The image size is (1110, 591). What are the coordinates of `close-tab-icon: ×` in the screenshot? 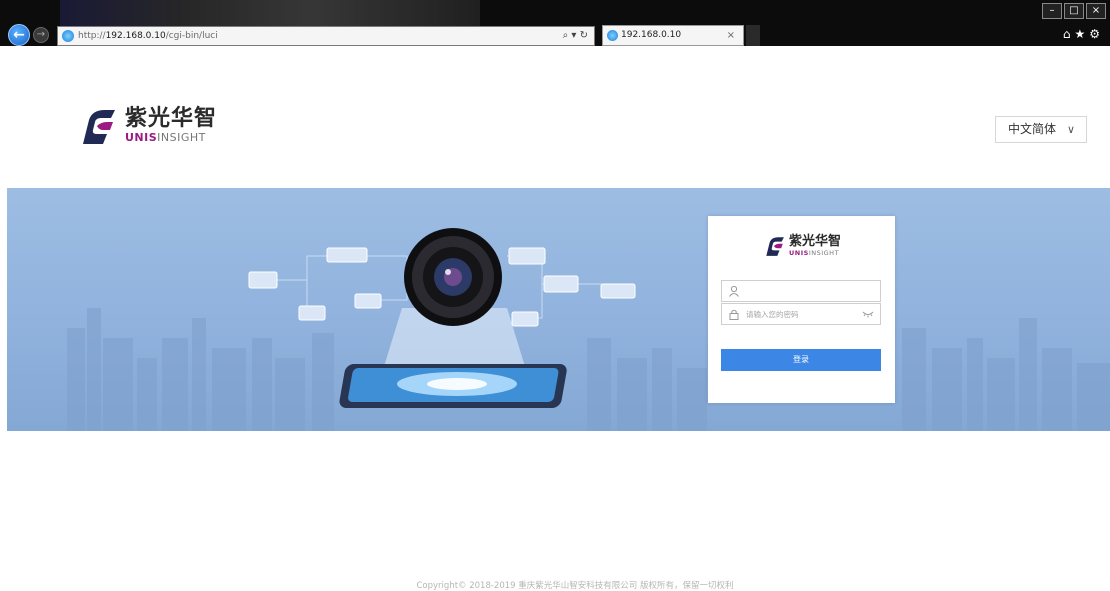 It's located at (731, 35).